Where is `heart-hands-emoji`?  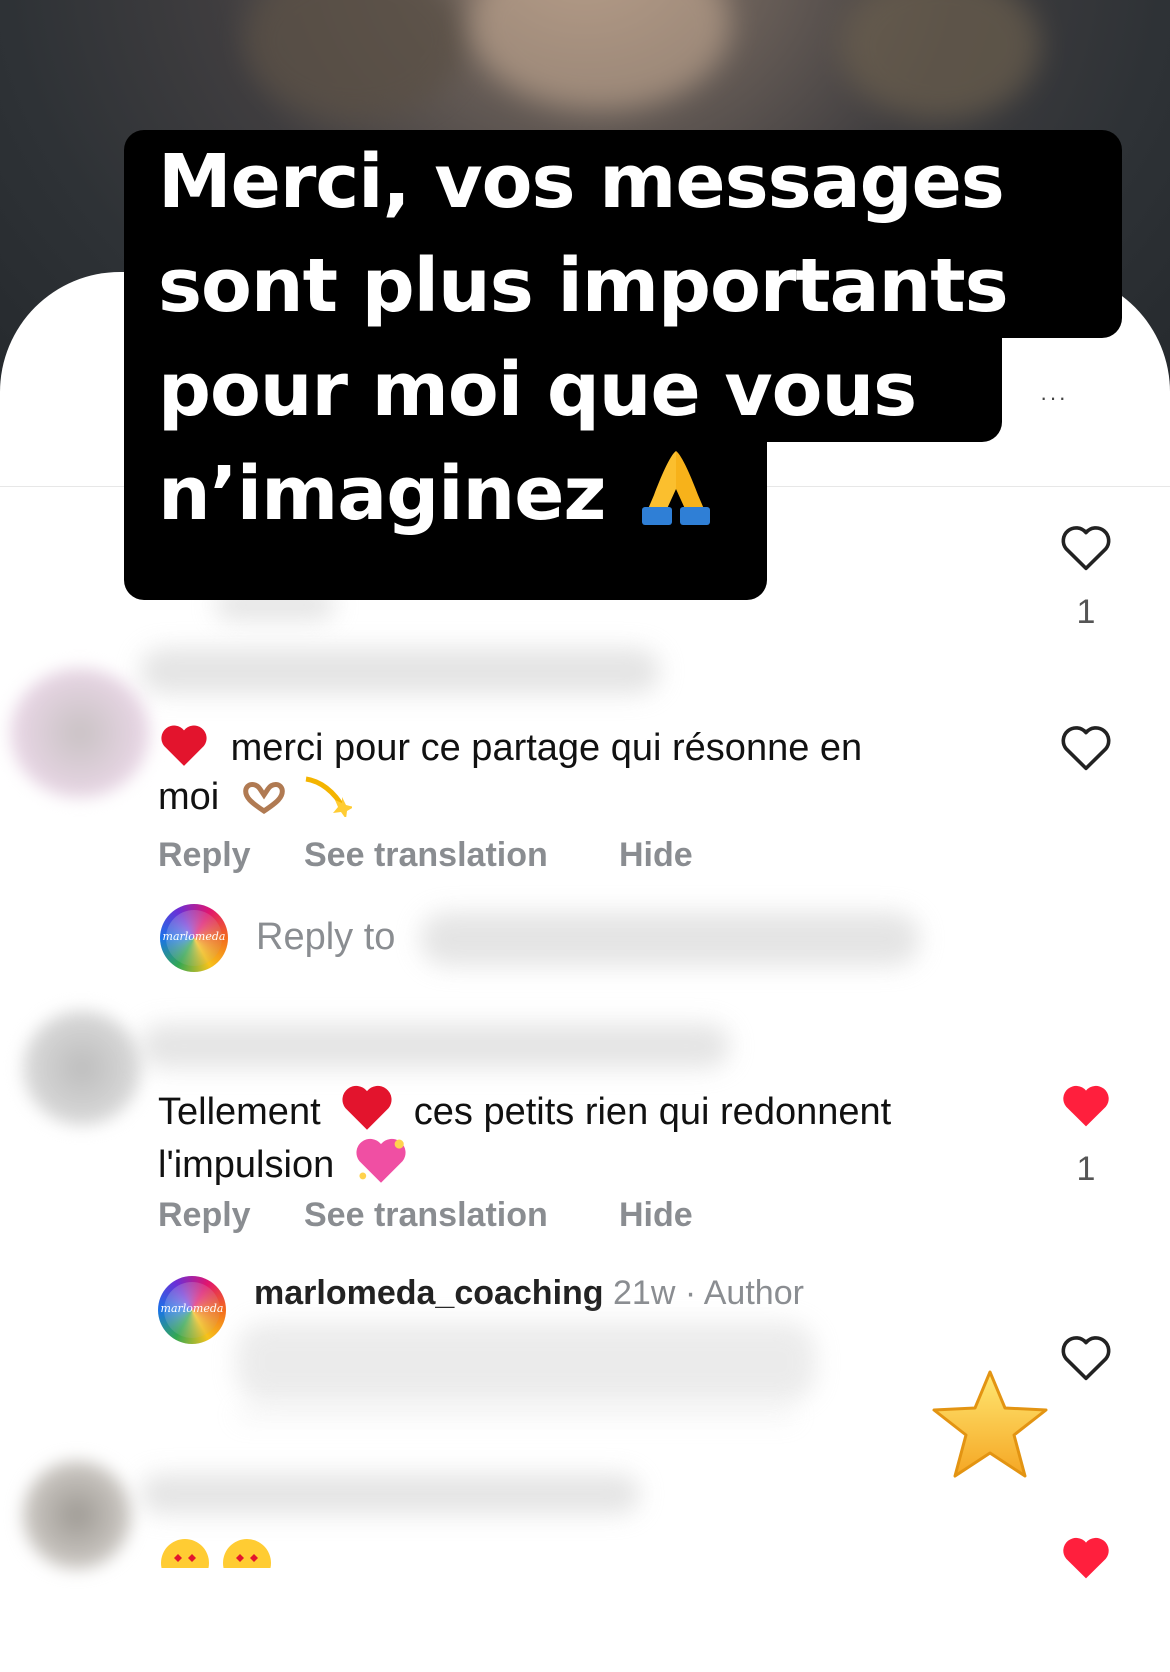
heart-hands-emoji is located at coordinates (264, 798).